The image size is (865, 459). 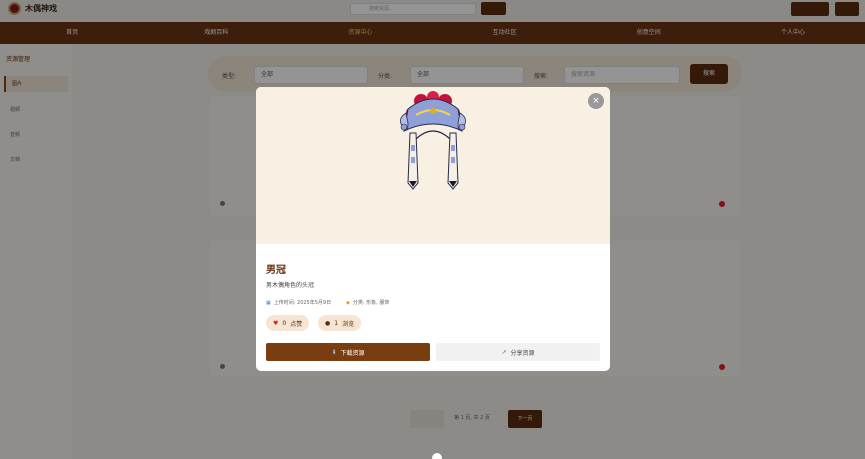 What do you see at coordinates (290, 285) in the screenshot?
I see `resource-description: 男木偶角色的头冠` at bounding box center [290, 285].